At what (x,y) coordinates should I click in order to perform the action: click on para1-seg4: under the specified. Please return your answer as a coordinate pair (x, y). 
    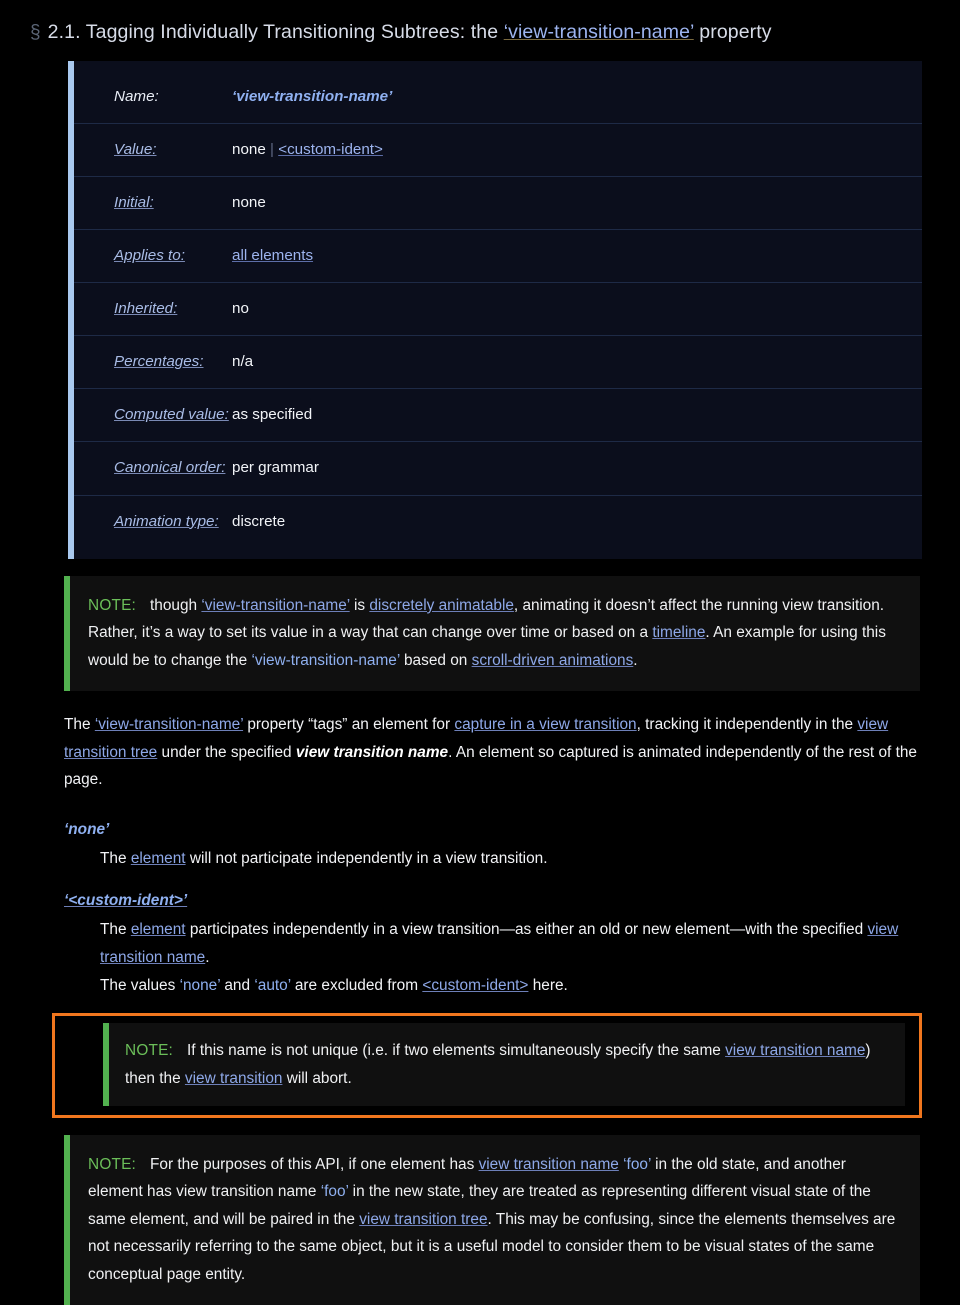
    Looking at the image, I should click on (226, 752).